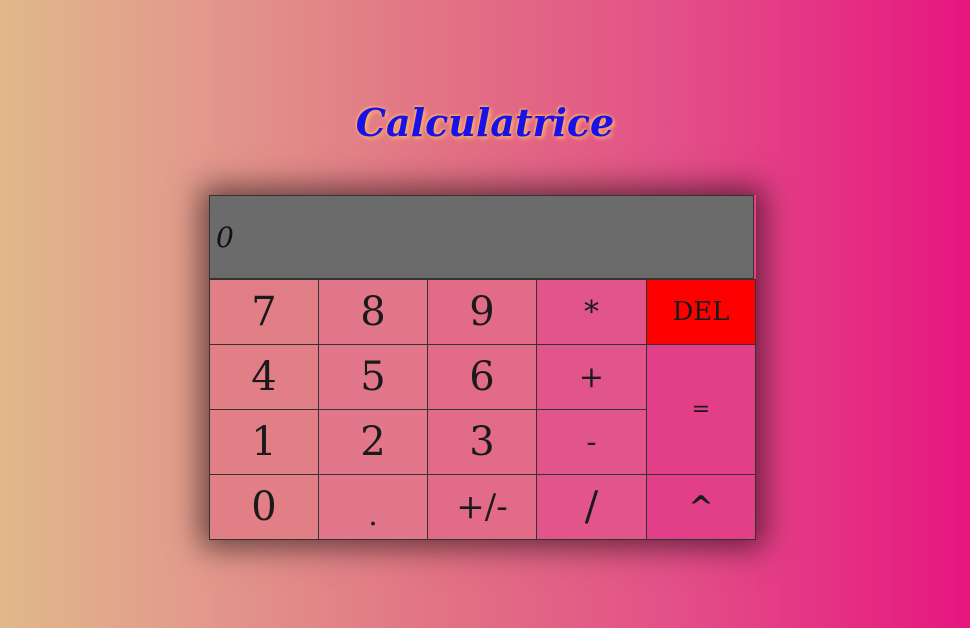 The width and height of the screenshot is (970, 628). I want to click on key-multiply: *, so click(591, 312).